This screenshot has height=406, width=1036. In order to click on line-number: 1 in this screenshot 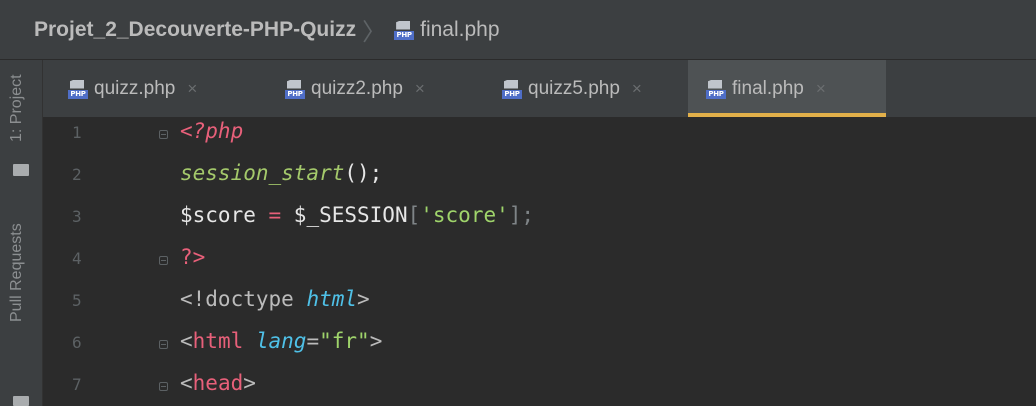, I will do `click(77, 132)`.